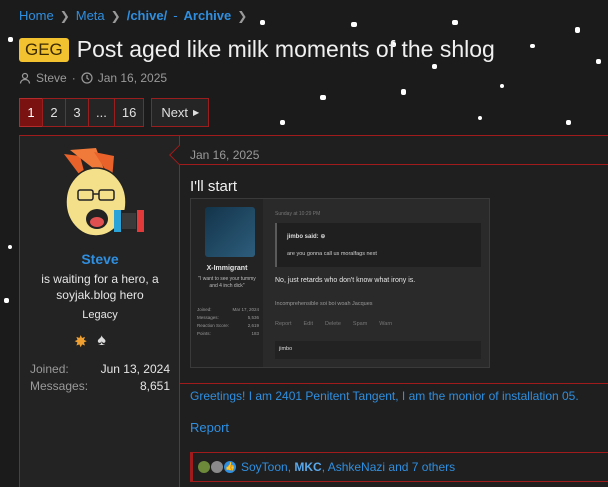  What do you see at coordinates (324, 304) in the screenshot?
I see `embed-signature: Incomprehensible soi boi woah Jacques` at bounding box center [324, 304].